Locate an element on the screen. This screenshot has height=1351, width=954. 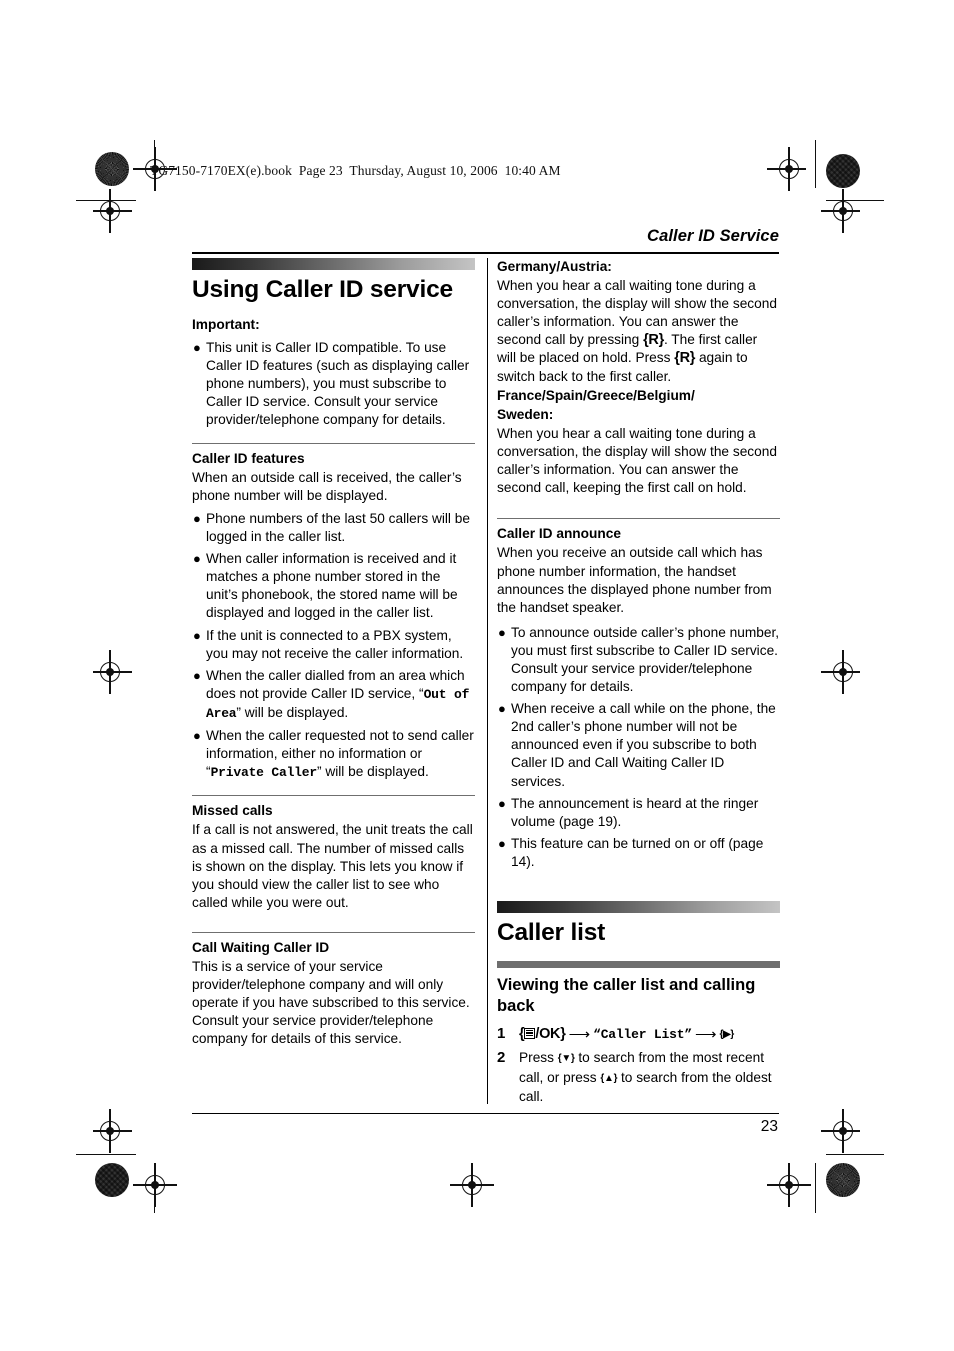
caller-id-features-heading: Caller ID features is located at coordinates (248, 458).